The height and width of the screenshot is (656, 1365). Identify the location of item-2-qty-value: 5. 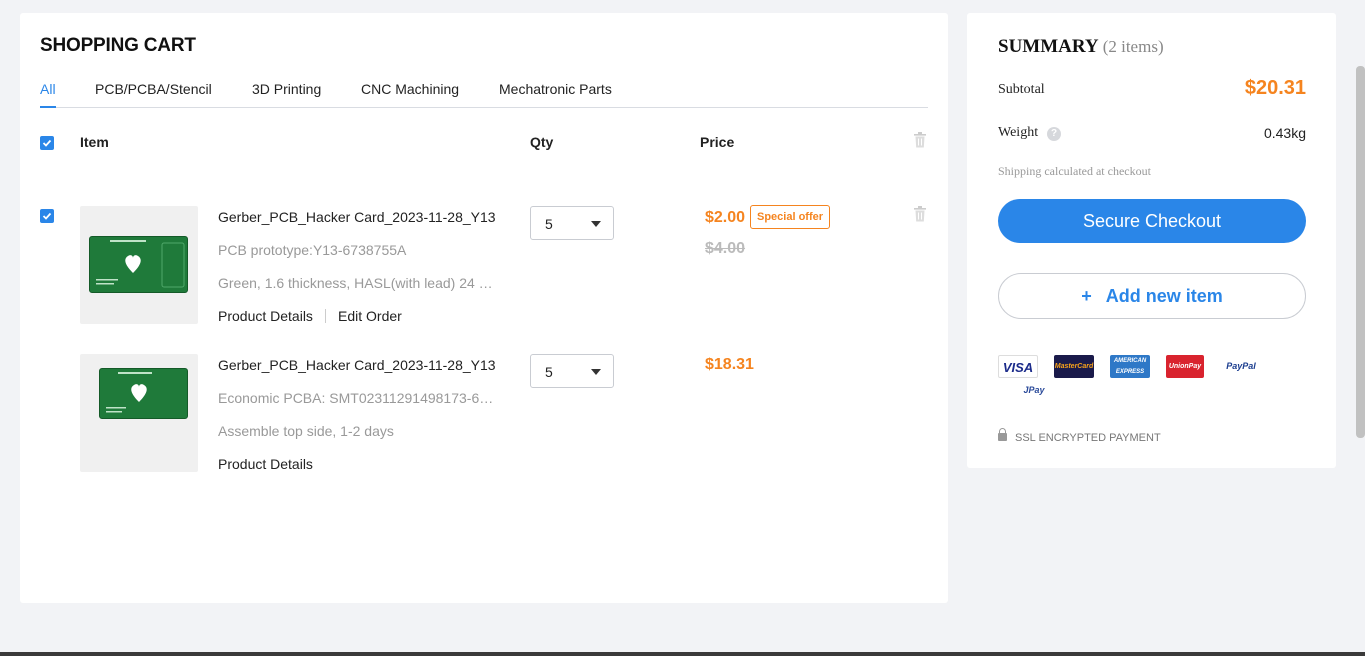
(549, 372).